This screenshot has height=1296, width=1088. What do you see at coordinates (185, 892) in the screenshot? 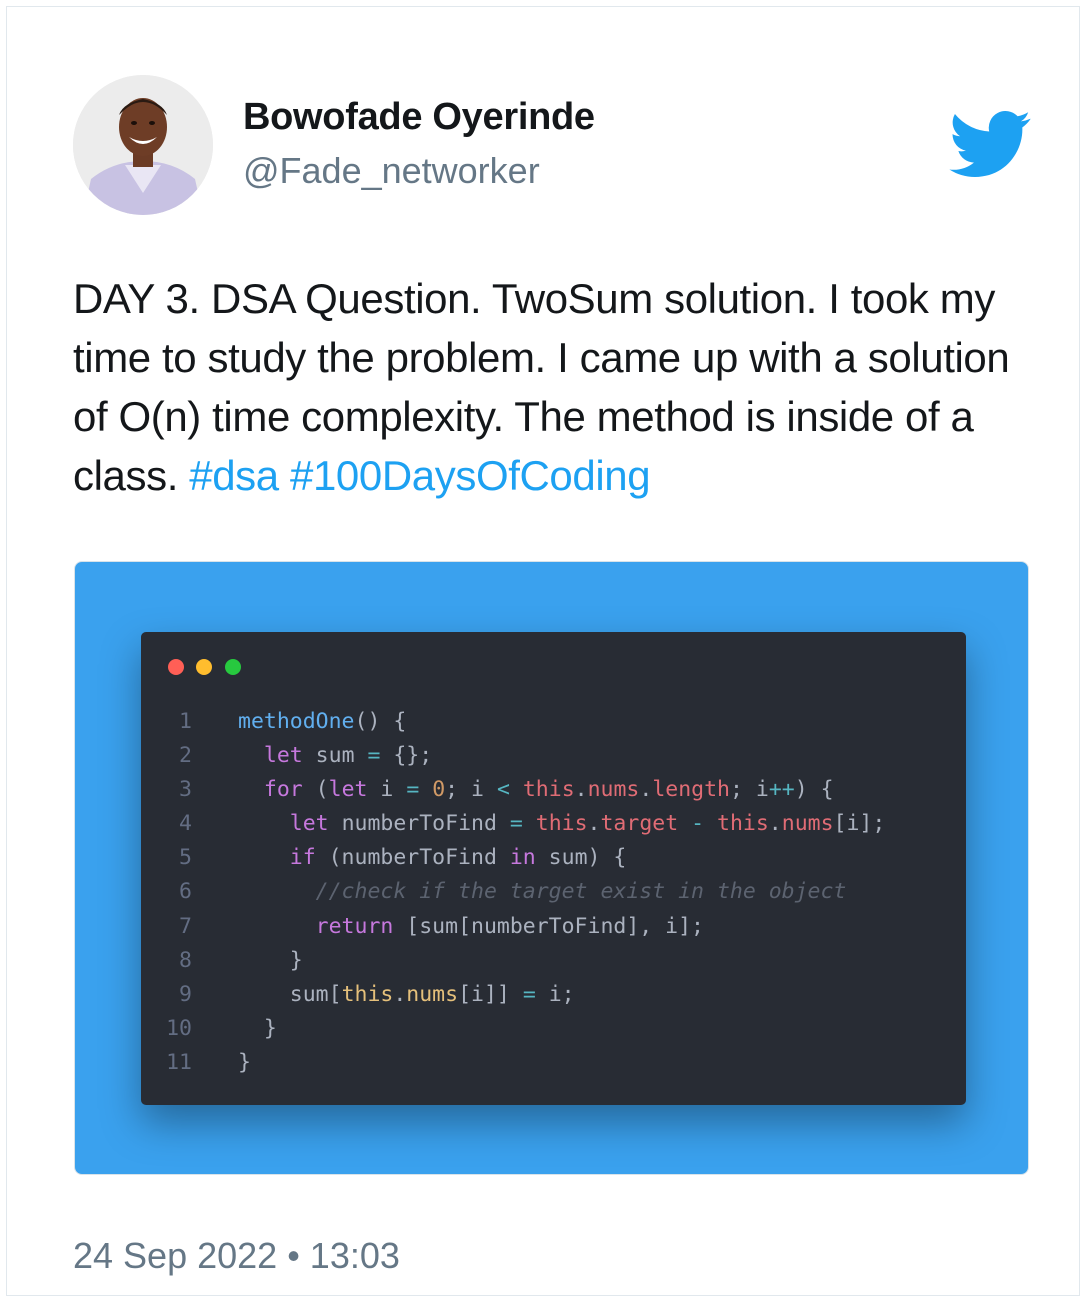
I see `line-number: 6` at bounding box center [185, 892].